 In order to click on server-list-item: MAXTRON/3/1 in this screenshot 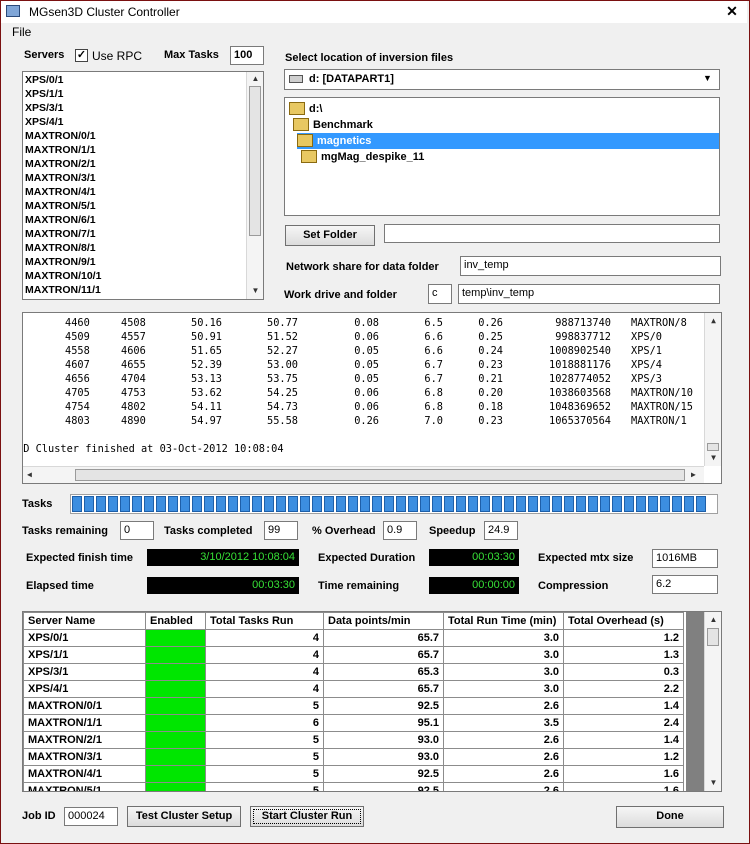, I will do `click(135, 178)`.